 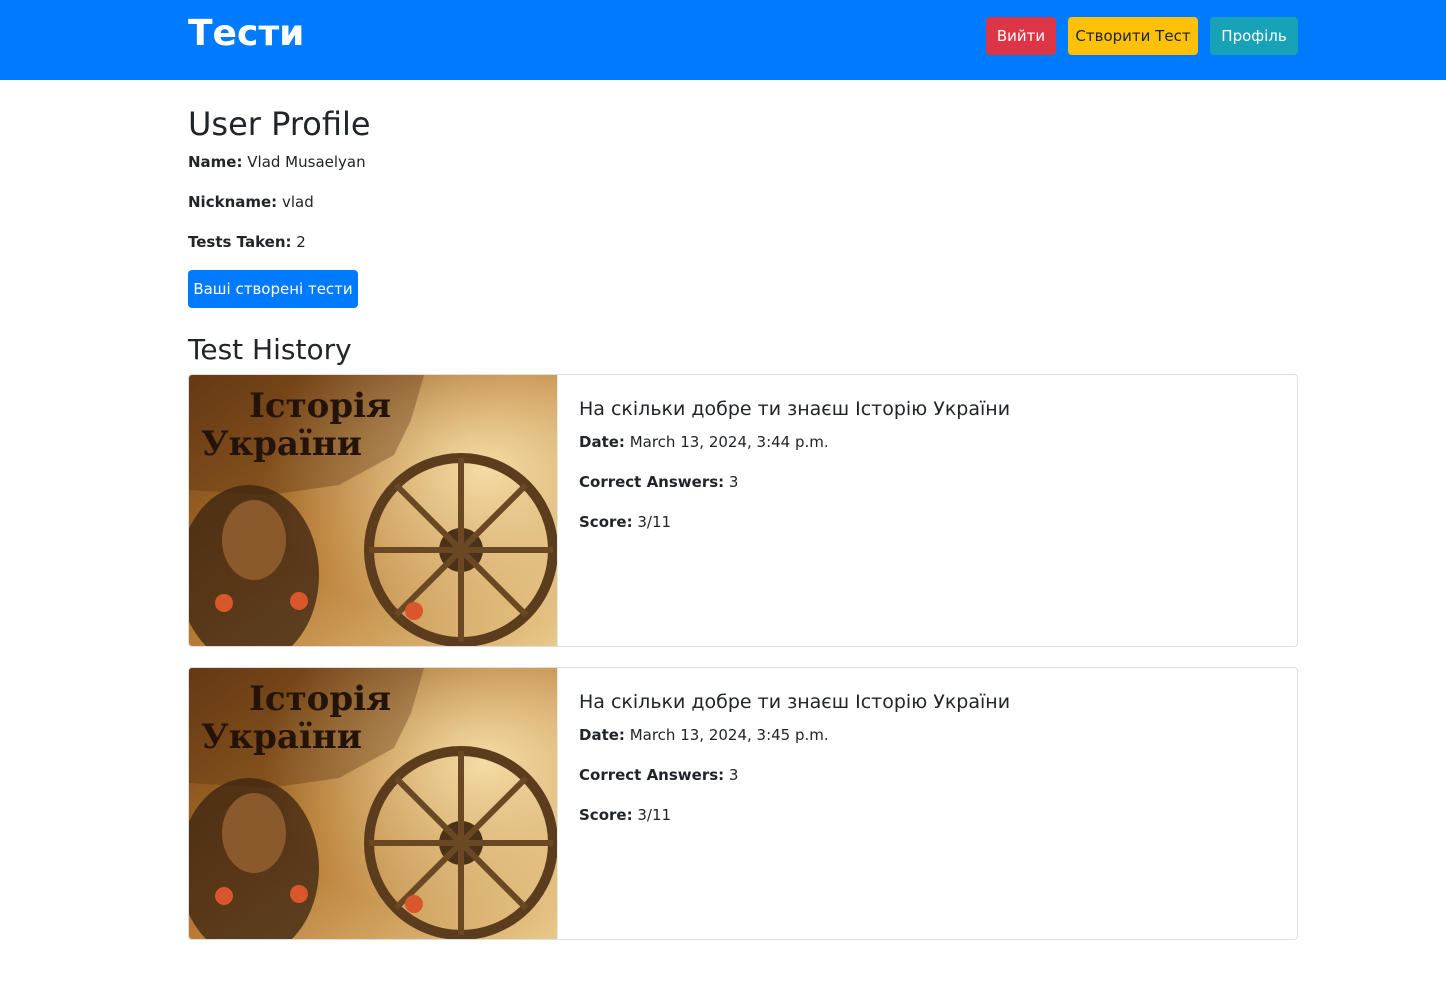 I want to click on tests-taken-value: 2, so click(x=301, y=242).